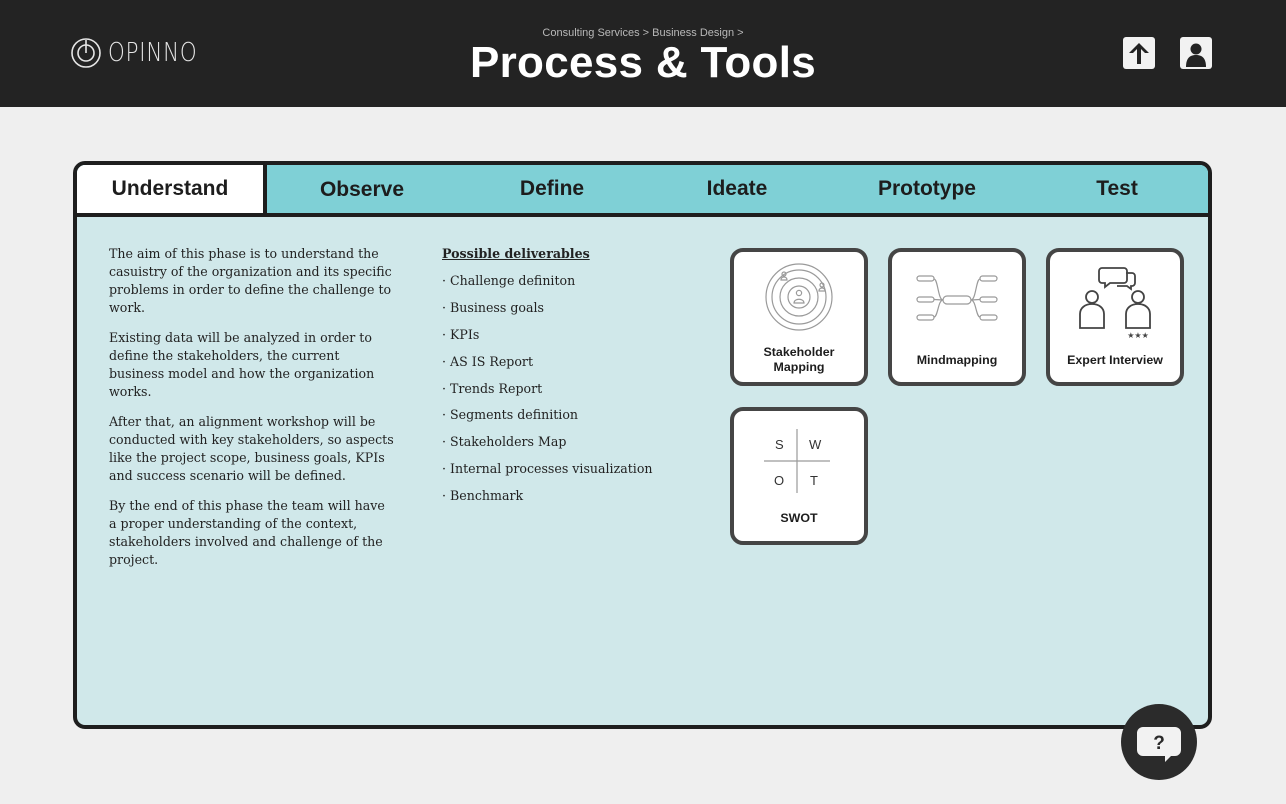 The height and width of the screenshot is (804, 1286). What do you see at coordinates (815, 444) in the screenshot?
I see `swot-quadrant-label: W` at bounding box center [815, 444].